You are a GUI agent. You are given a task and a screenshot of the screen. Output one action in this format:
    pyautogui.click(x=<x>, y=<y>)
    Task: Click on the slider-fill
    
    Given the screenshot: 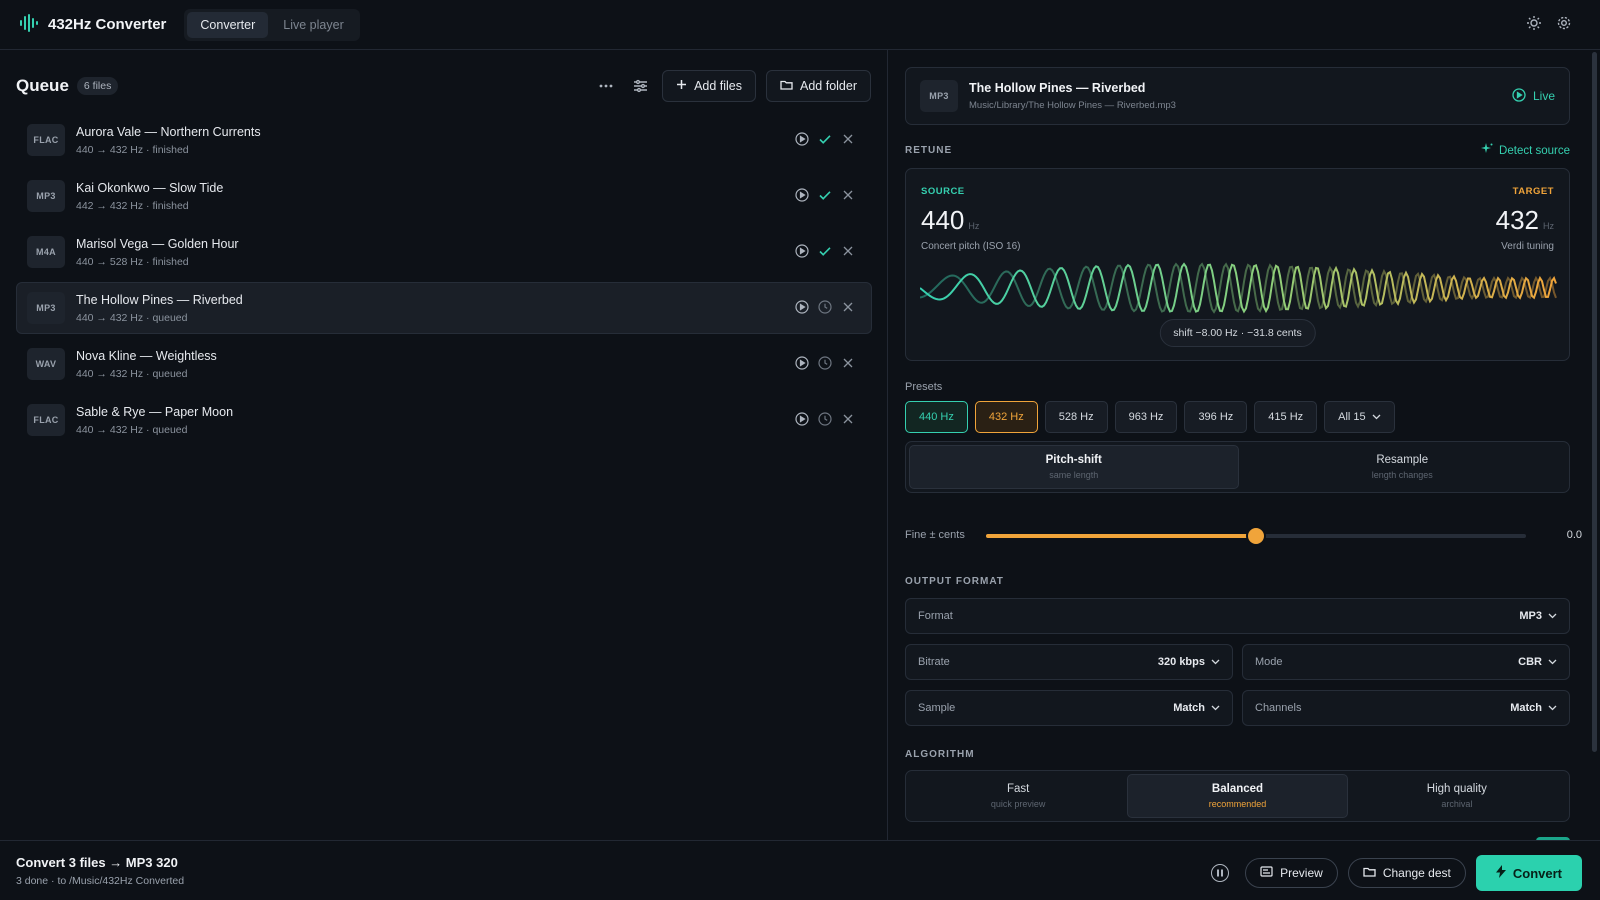 What is the action you would take?
    pyautogui.click(x=1121, y=536)
    